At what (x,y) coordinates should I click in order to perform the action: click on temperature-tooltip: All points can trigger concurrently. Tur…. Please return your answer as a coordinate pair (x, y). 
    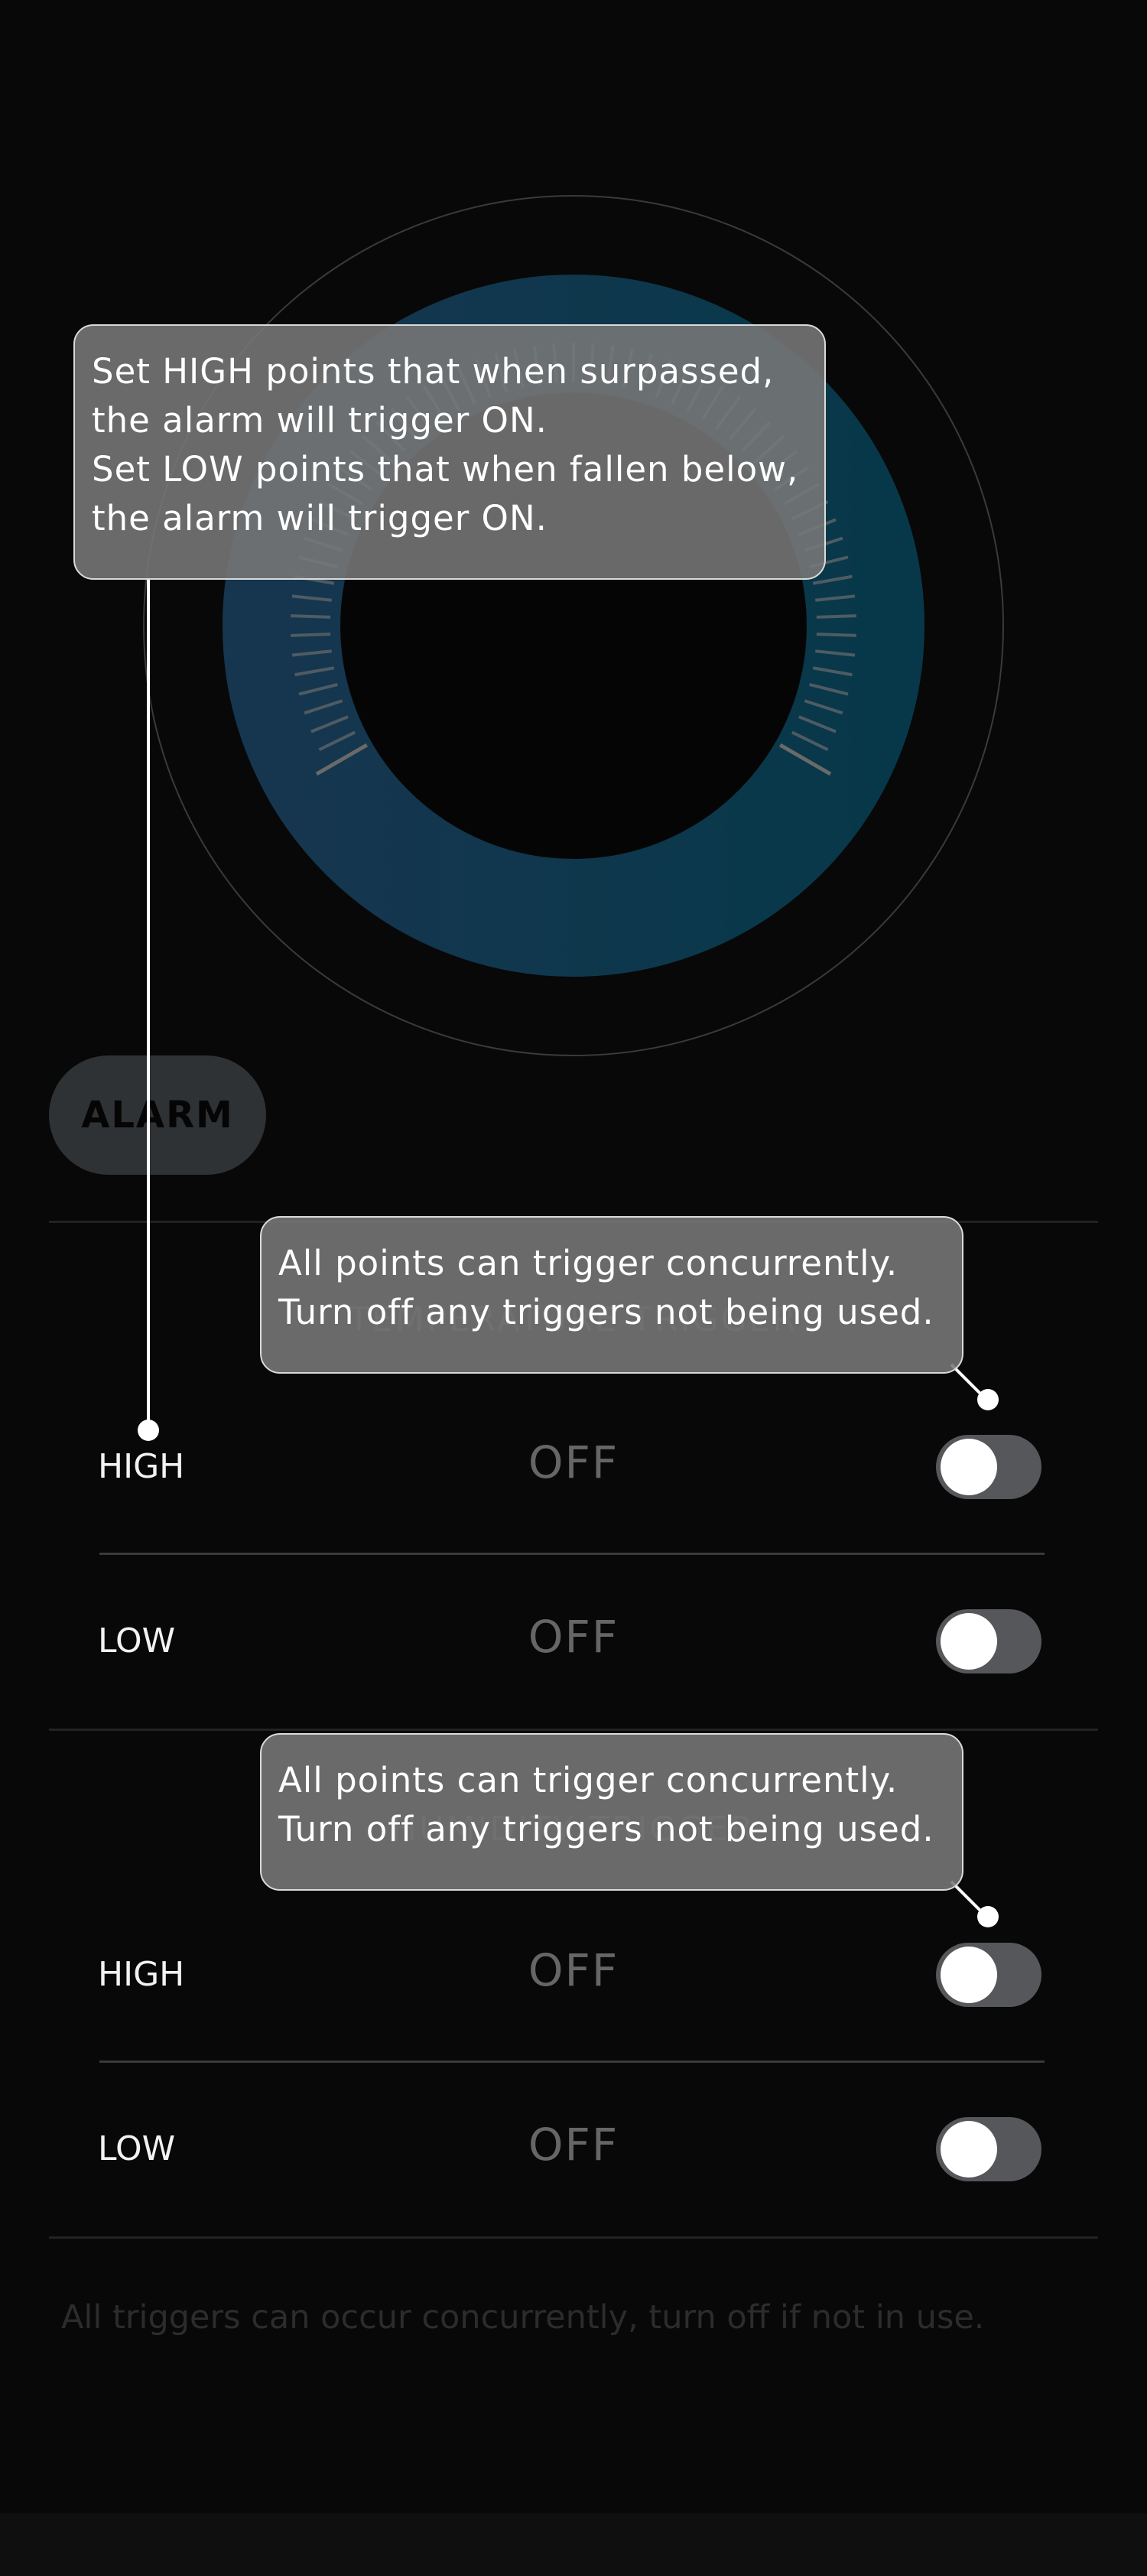
    Looking at the image, I should click on (611, 1295).